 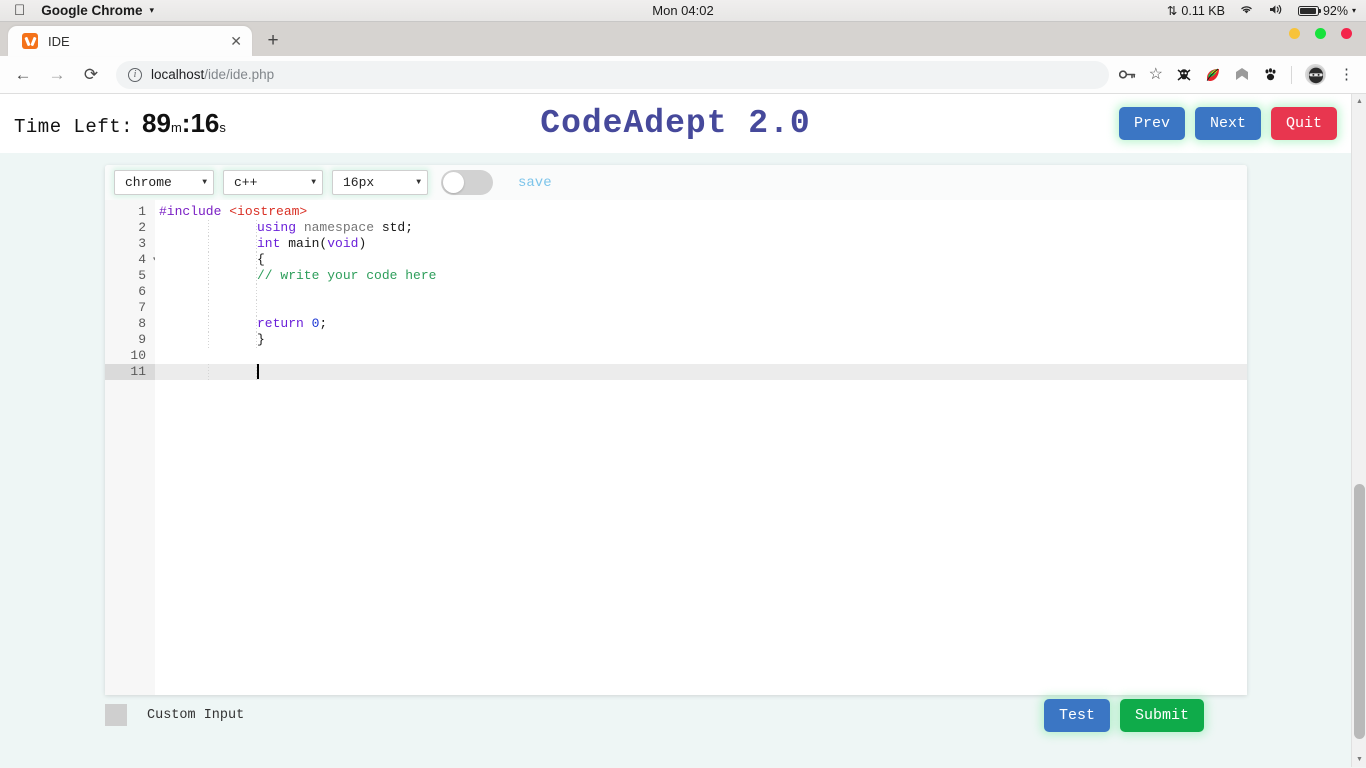 I want to click on editor-footer: Custom Input Test Submit, so click(x=676, y=715).